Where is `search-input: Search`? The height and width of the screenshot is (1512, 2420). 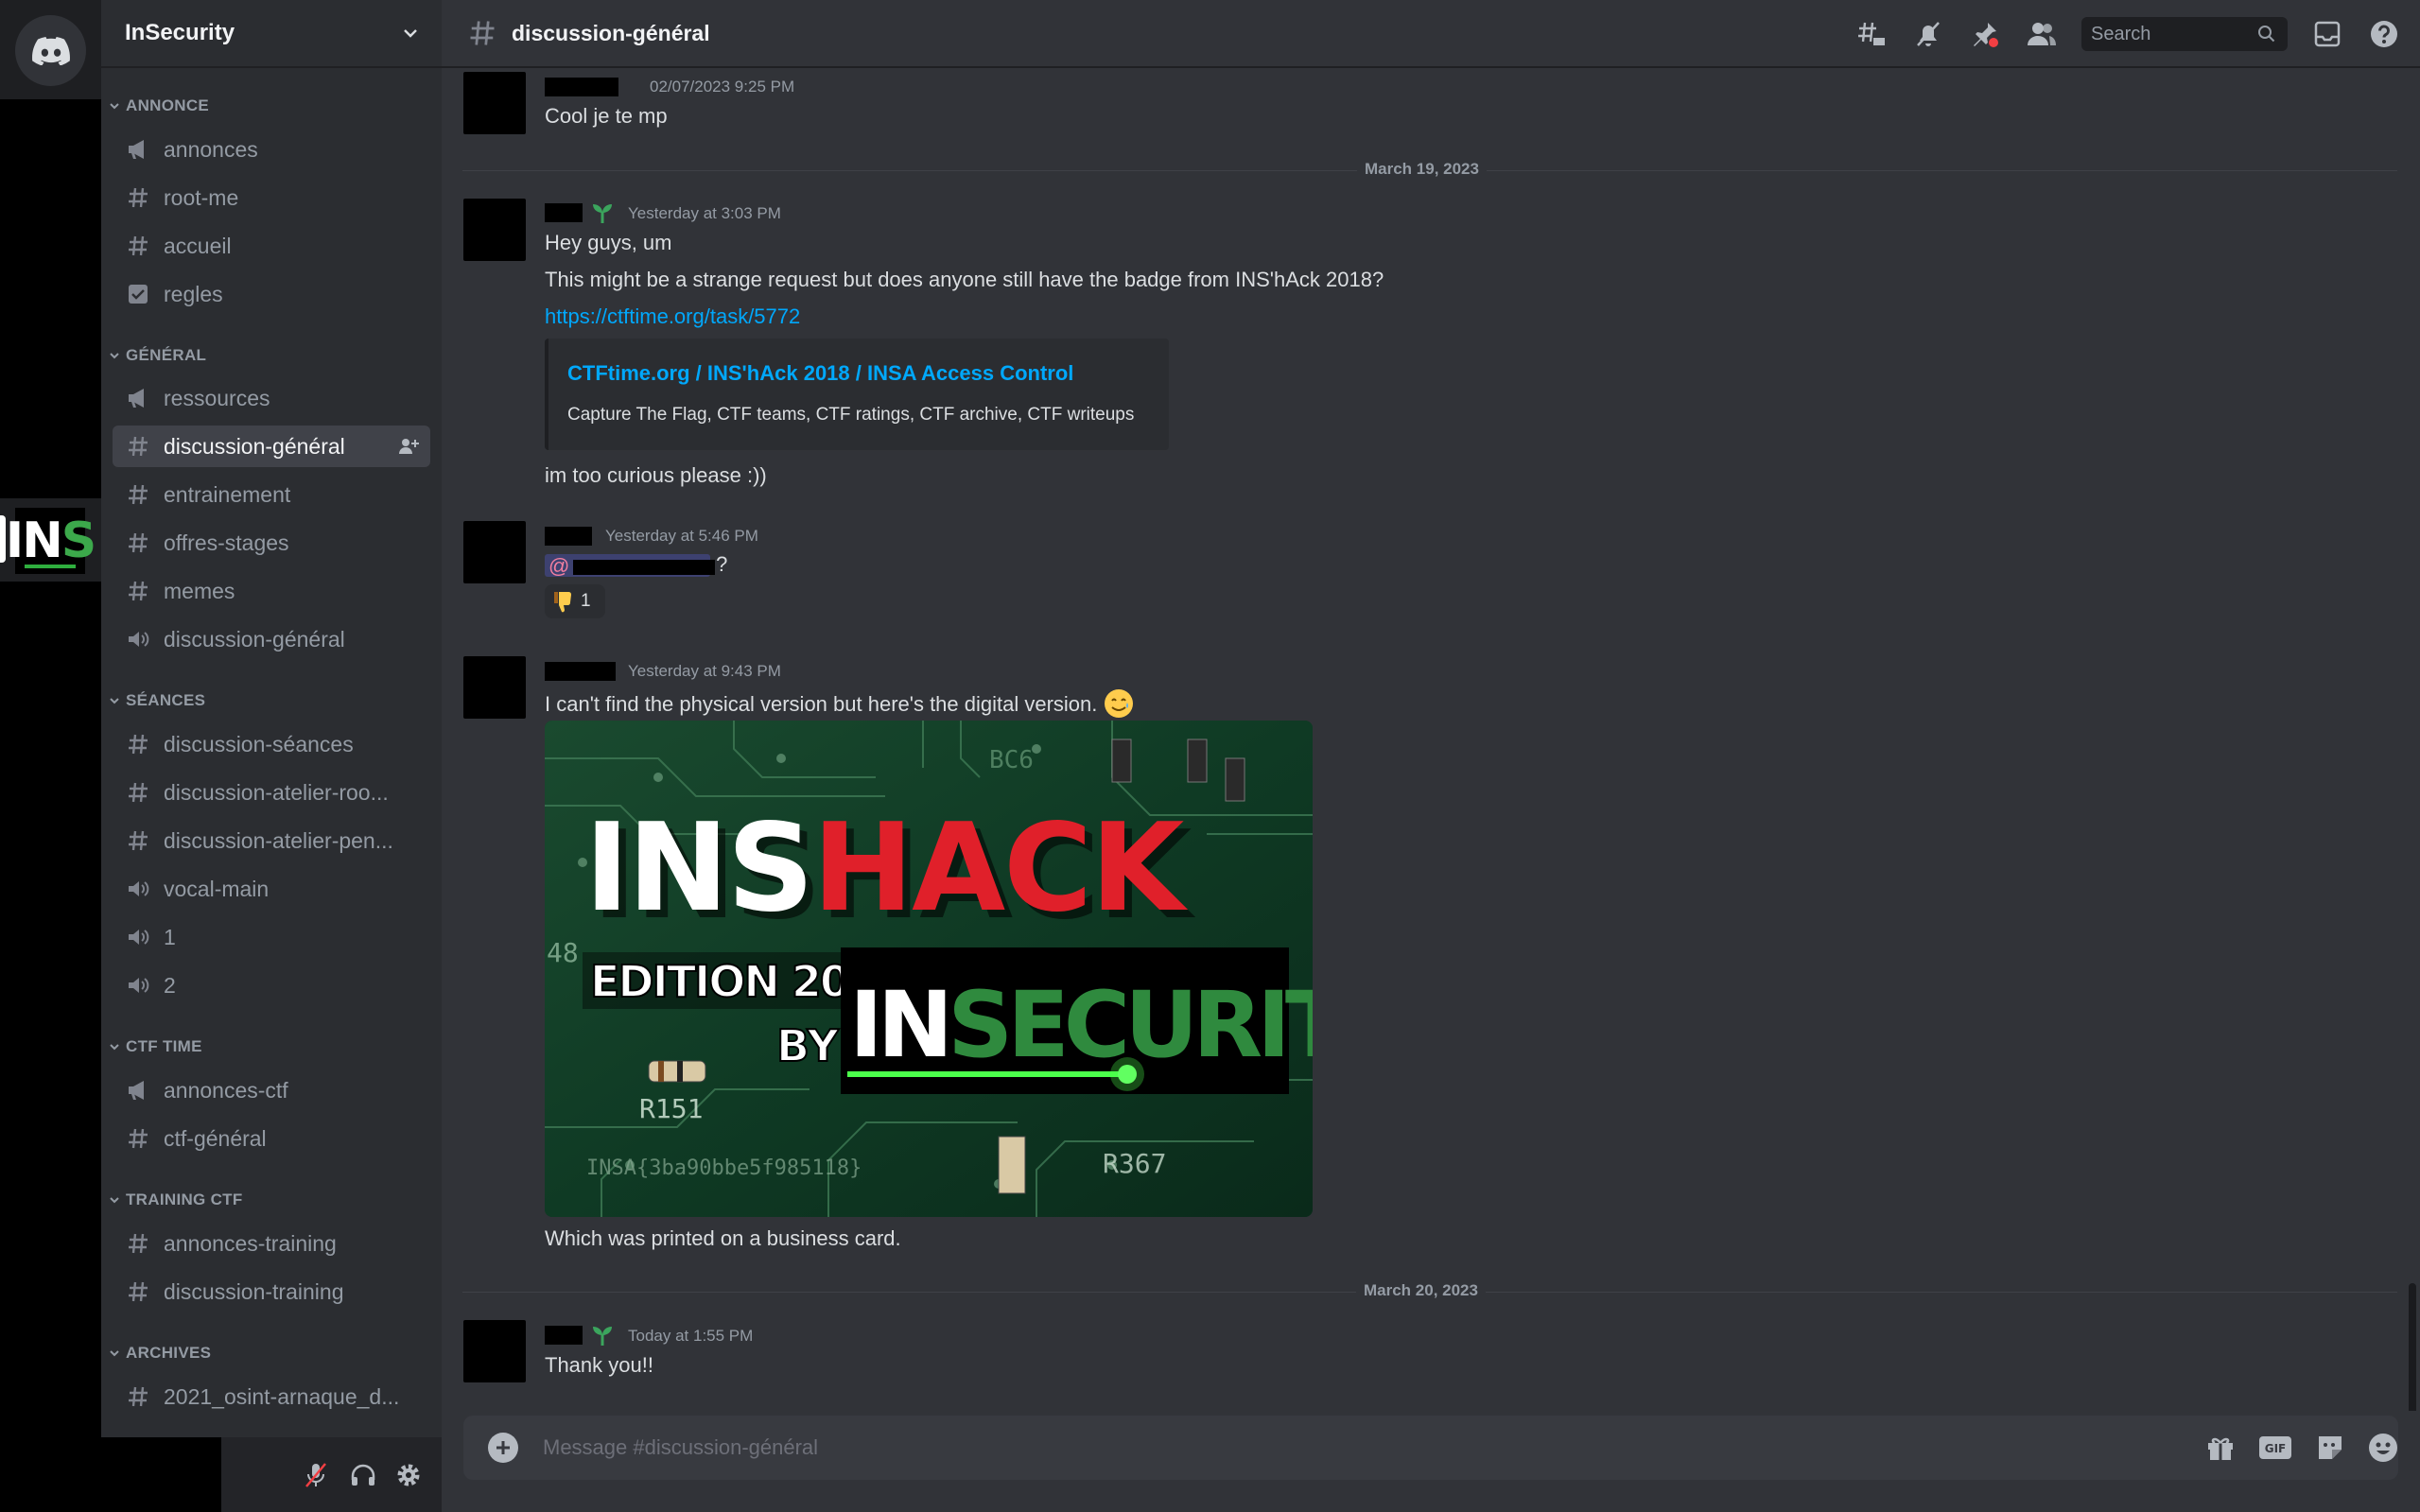
search-input: Search is located at coordinates (2185, 34).